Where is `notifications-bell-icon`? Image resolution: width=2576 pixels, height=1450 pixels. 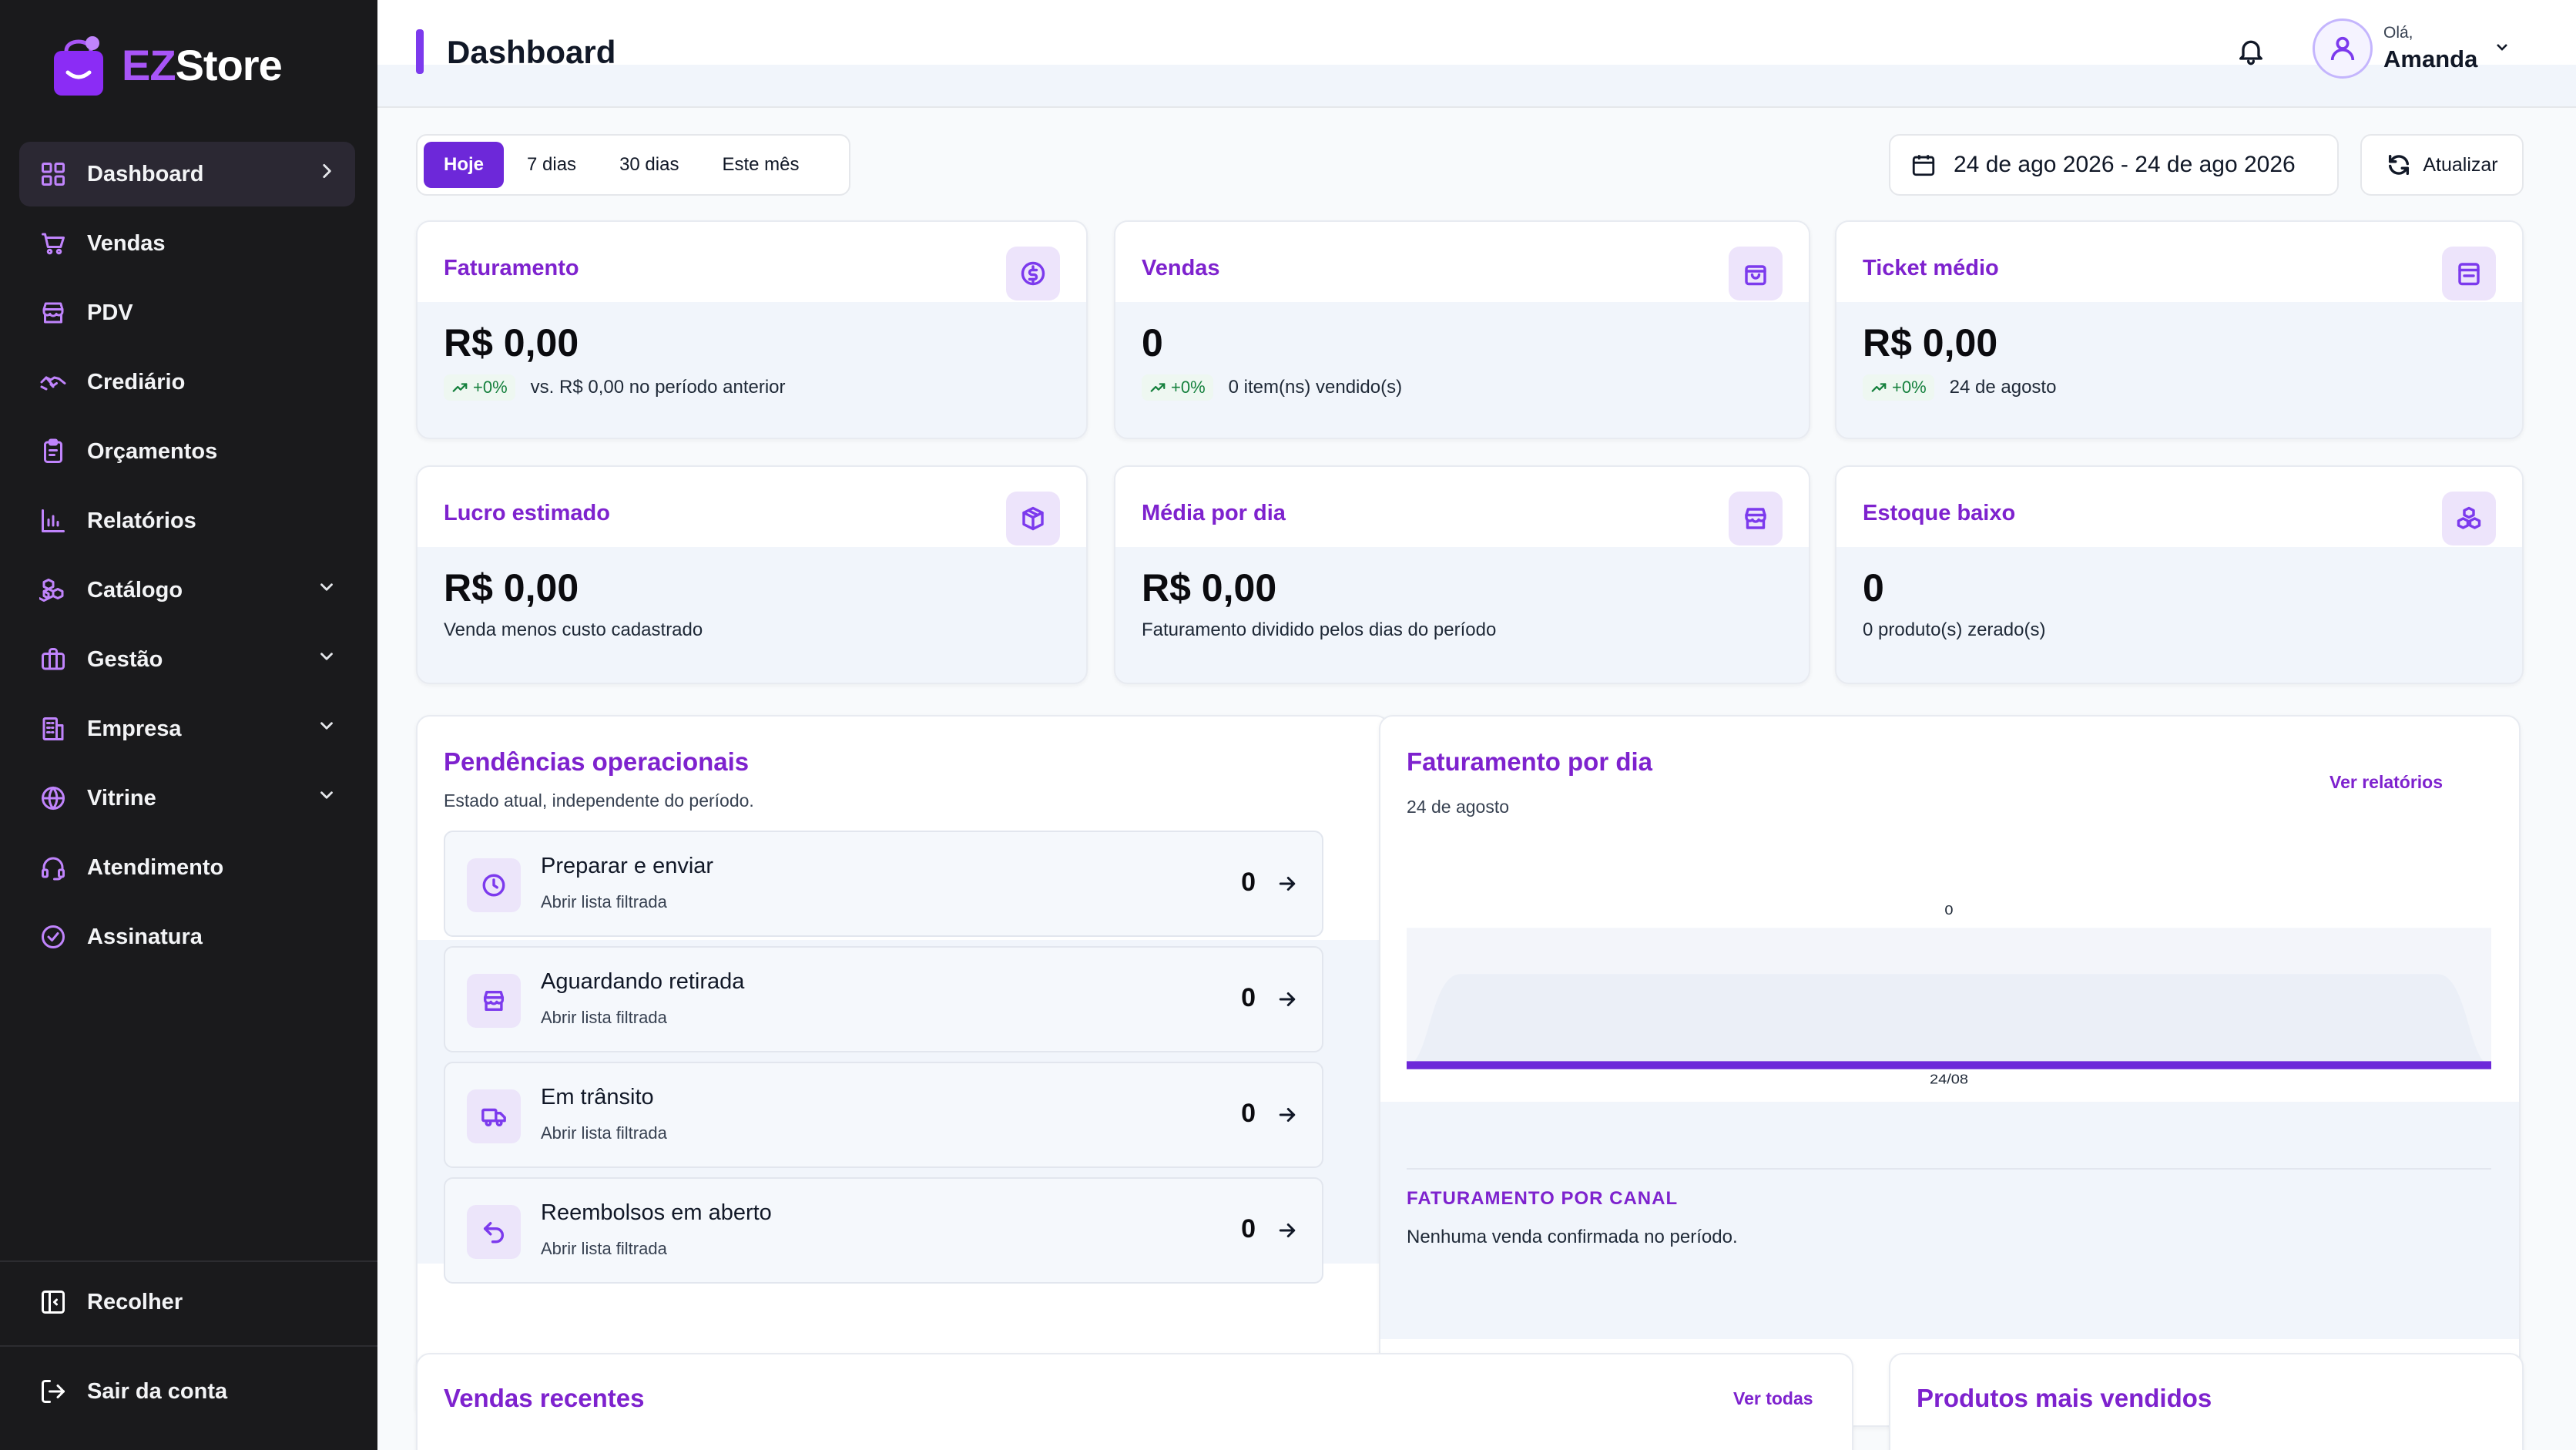
notifications-bell-icon is located at coordinates (2252, 52).